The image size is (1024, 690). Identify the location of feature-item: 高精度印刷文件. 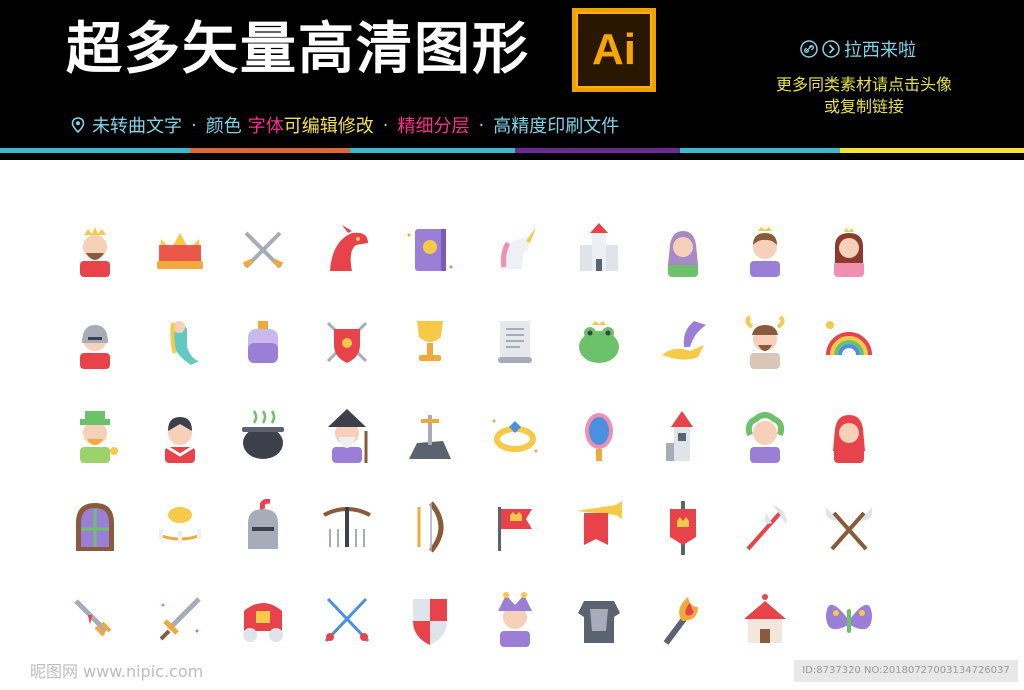
(556, 126).